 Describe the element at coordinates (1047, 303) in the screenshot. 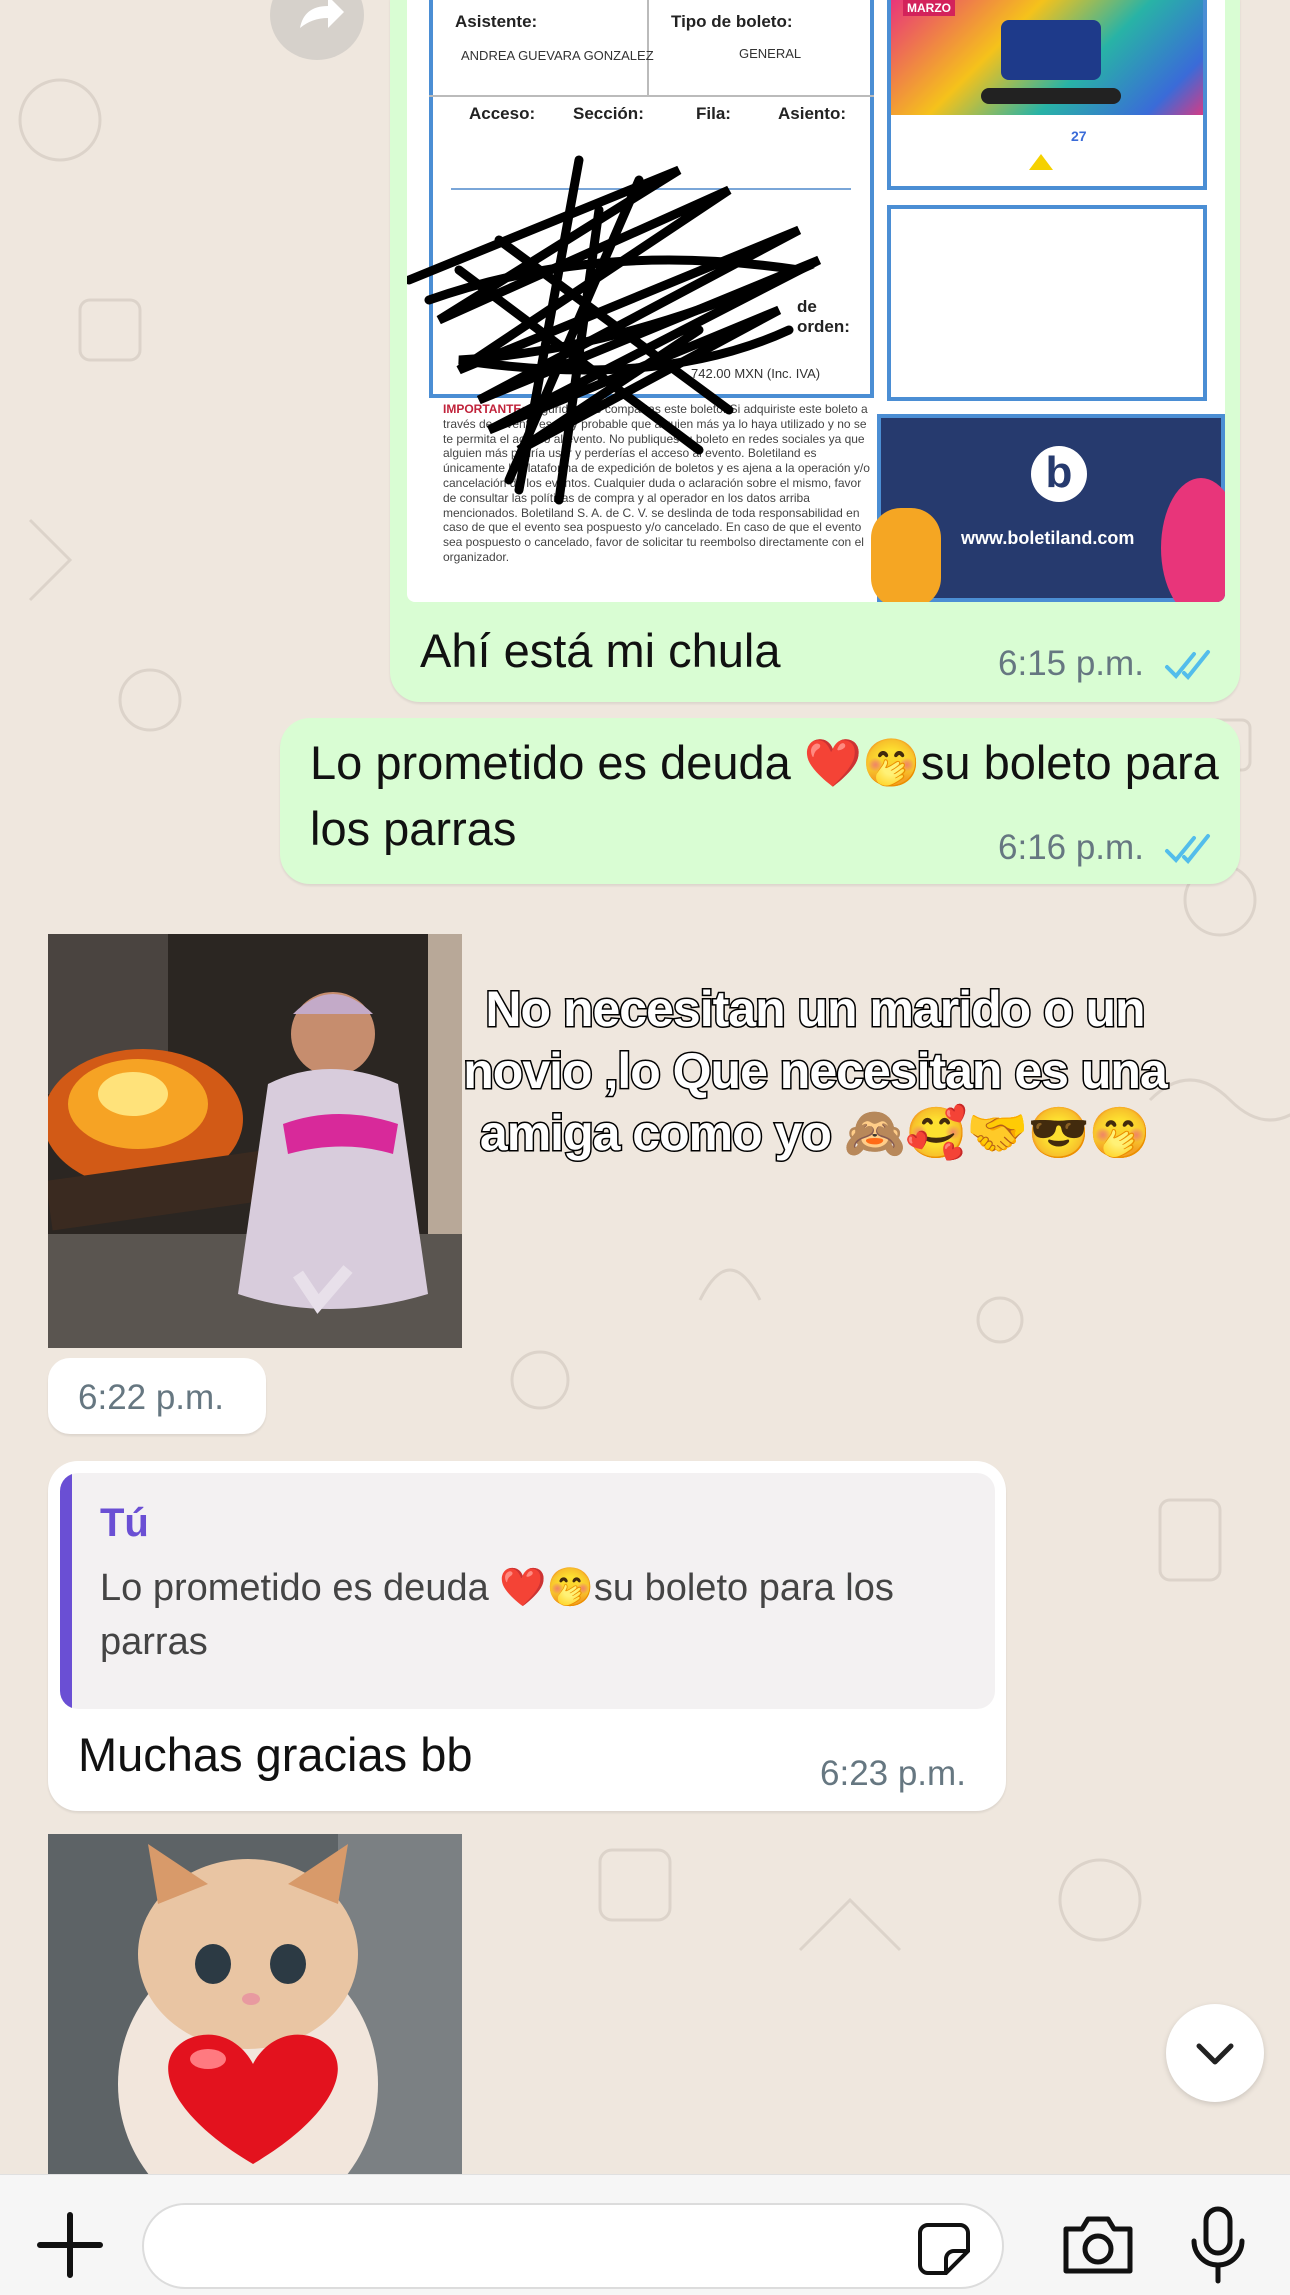

I see `event-qr-area` at that location.